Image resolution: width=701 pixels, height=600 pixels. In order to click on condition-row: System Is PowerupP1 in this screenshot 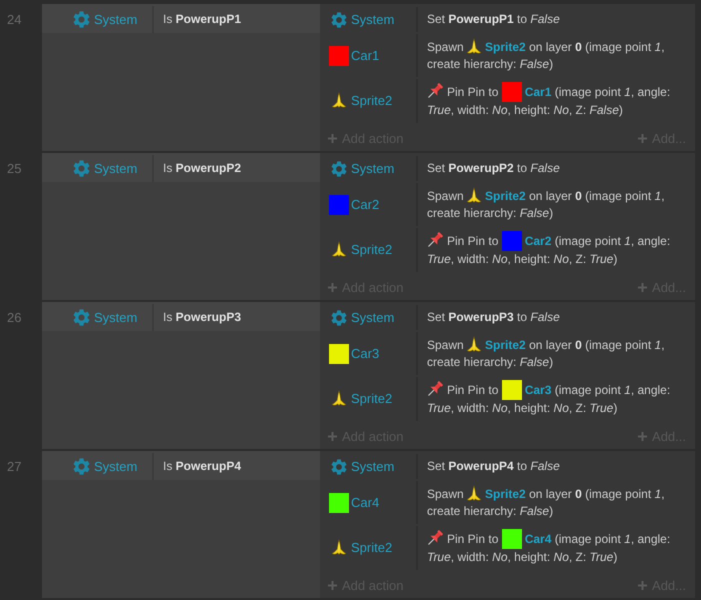, I will do `click(181, 18)`.